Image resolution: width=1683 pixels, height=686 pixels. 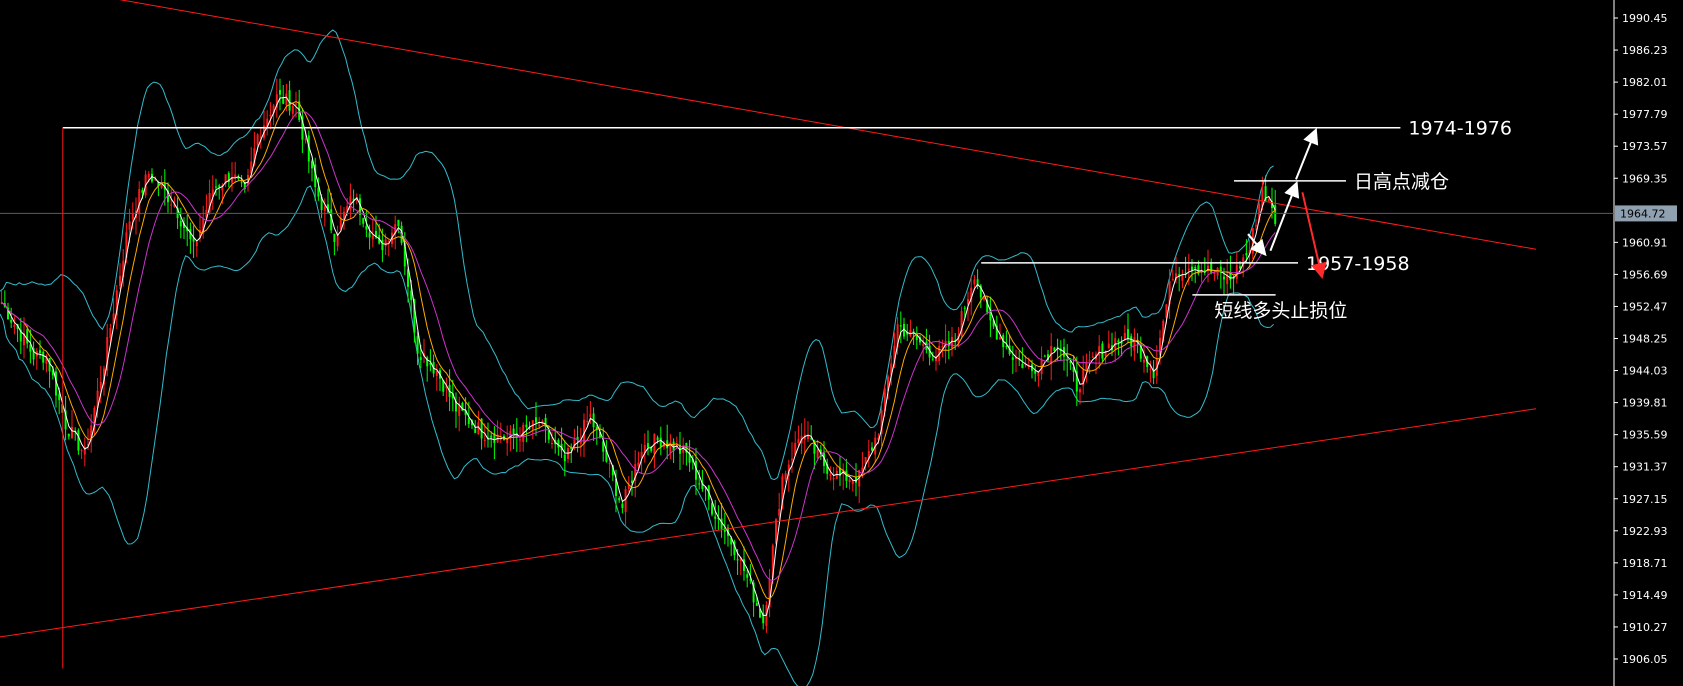 I want to click on level-label: 1974-1976, so click(x=1460, y=129).